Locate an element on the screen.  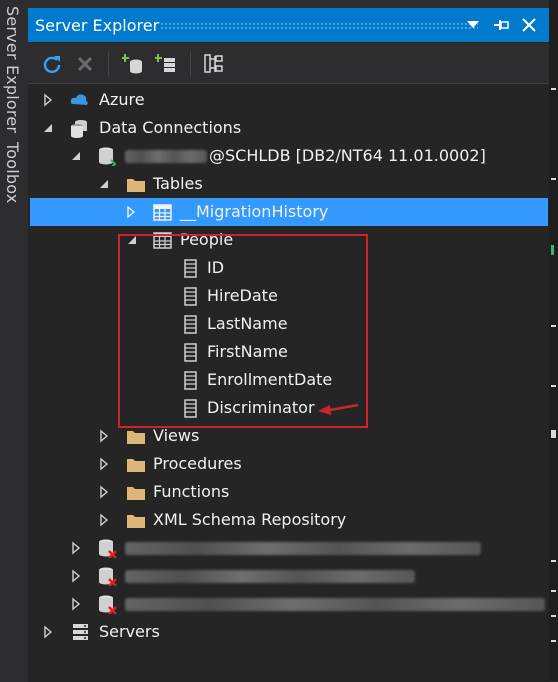
tree-node-connection: @SCHLDB [DB2/NT64 11.01.0002] is located at coordinates (288, 156).